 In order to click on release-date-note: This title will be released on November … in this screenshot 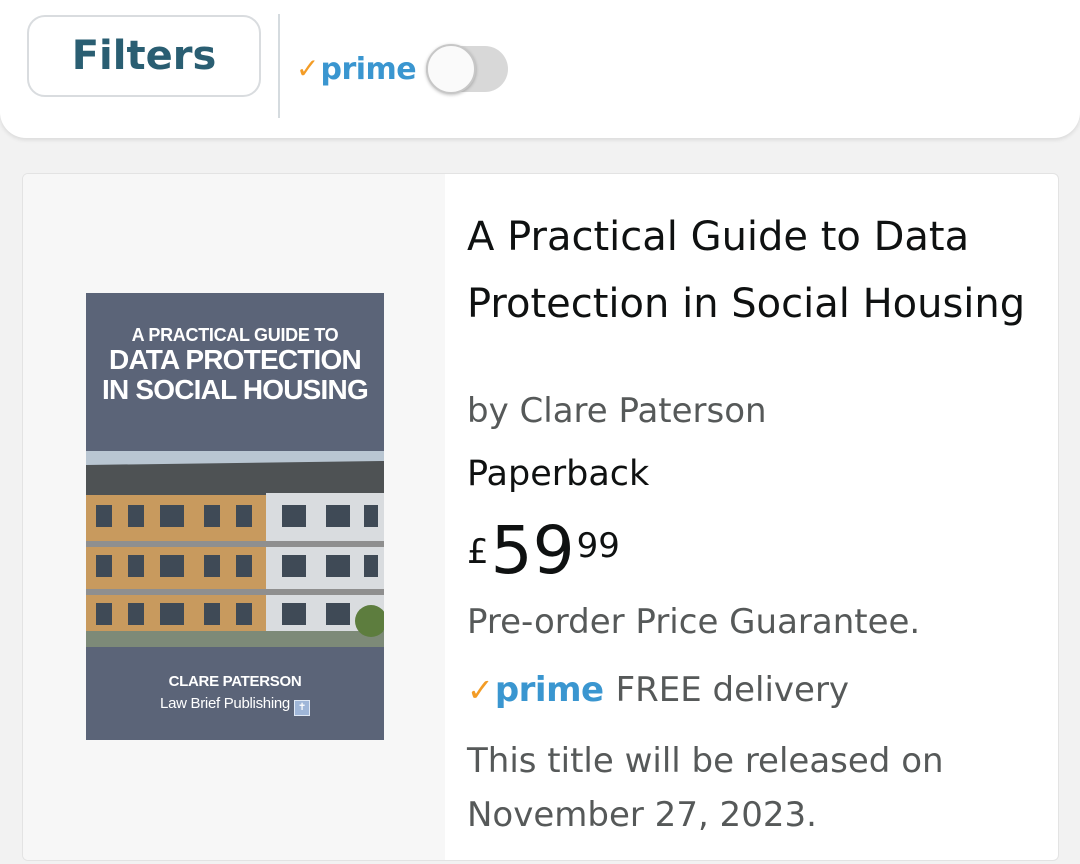, I will do `click(705, 788)`.